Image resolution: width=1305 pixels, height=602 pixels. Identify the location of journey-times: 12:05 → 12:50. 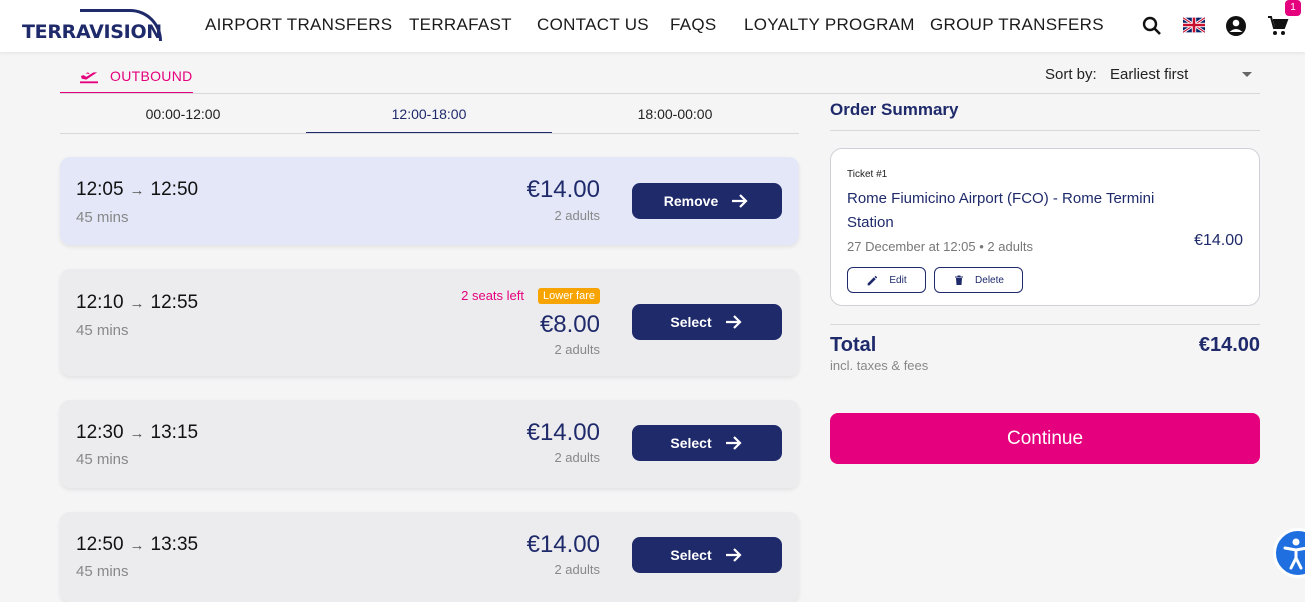
(137, 190).